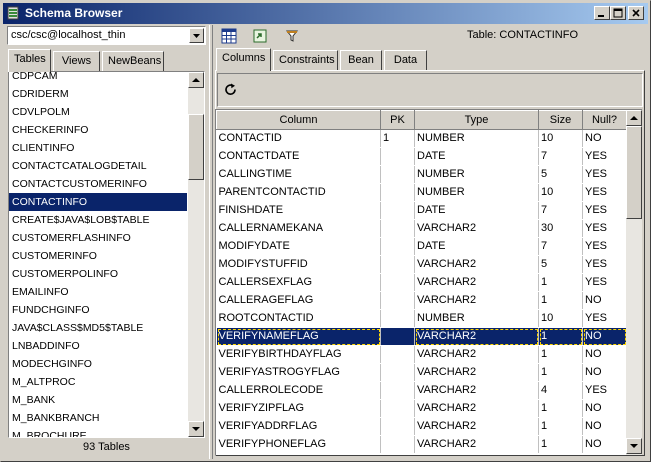  I want to click on grid-scroll-up-button, so click(634, 118).